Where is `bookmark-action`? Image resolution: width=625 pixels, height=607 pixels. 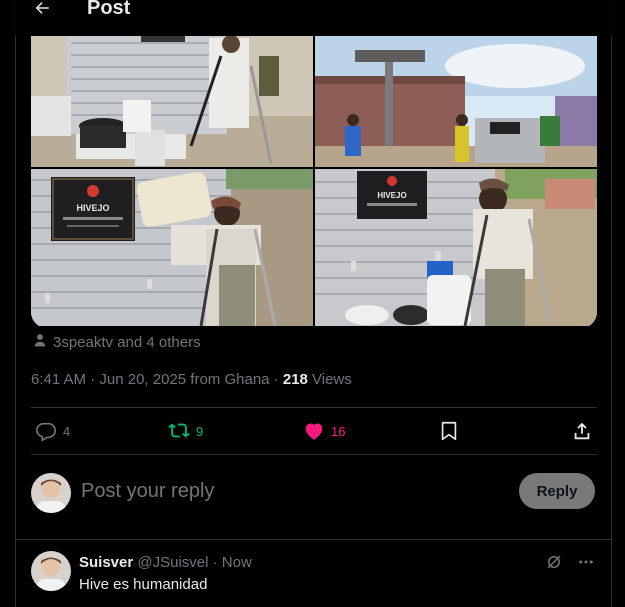
bookmark-action is located at coordinates (449, 431).